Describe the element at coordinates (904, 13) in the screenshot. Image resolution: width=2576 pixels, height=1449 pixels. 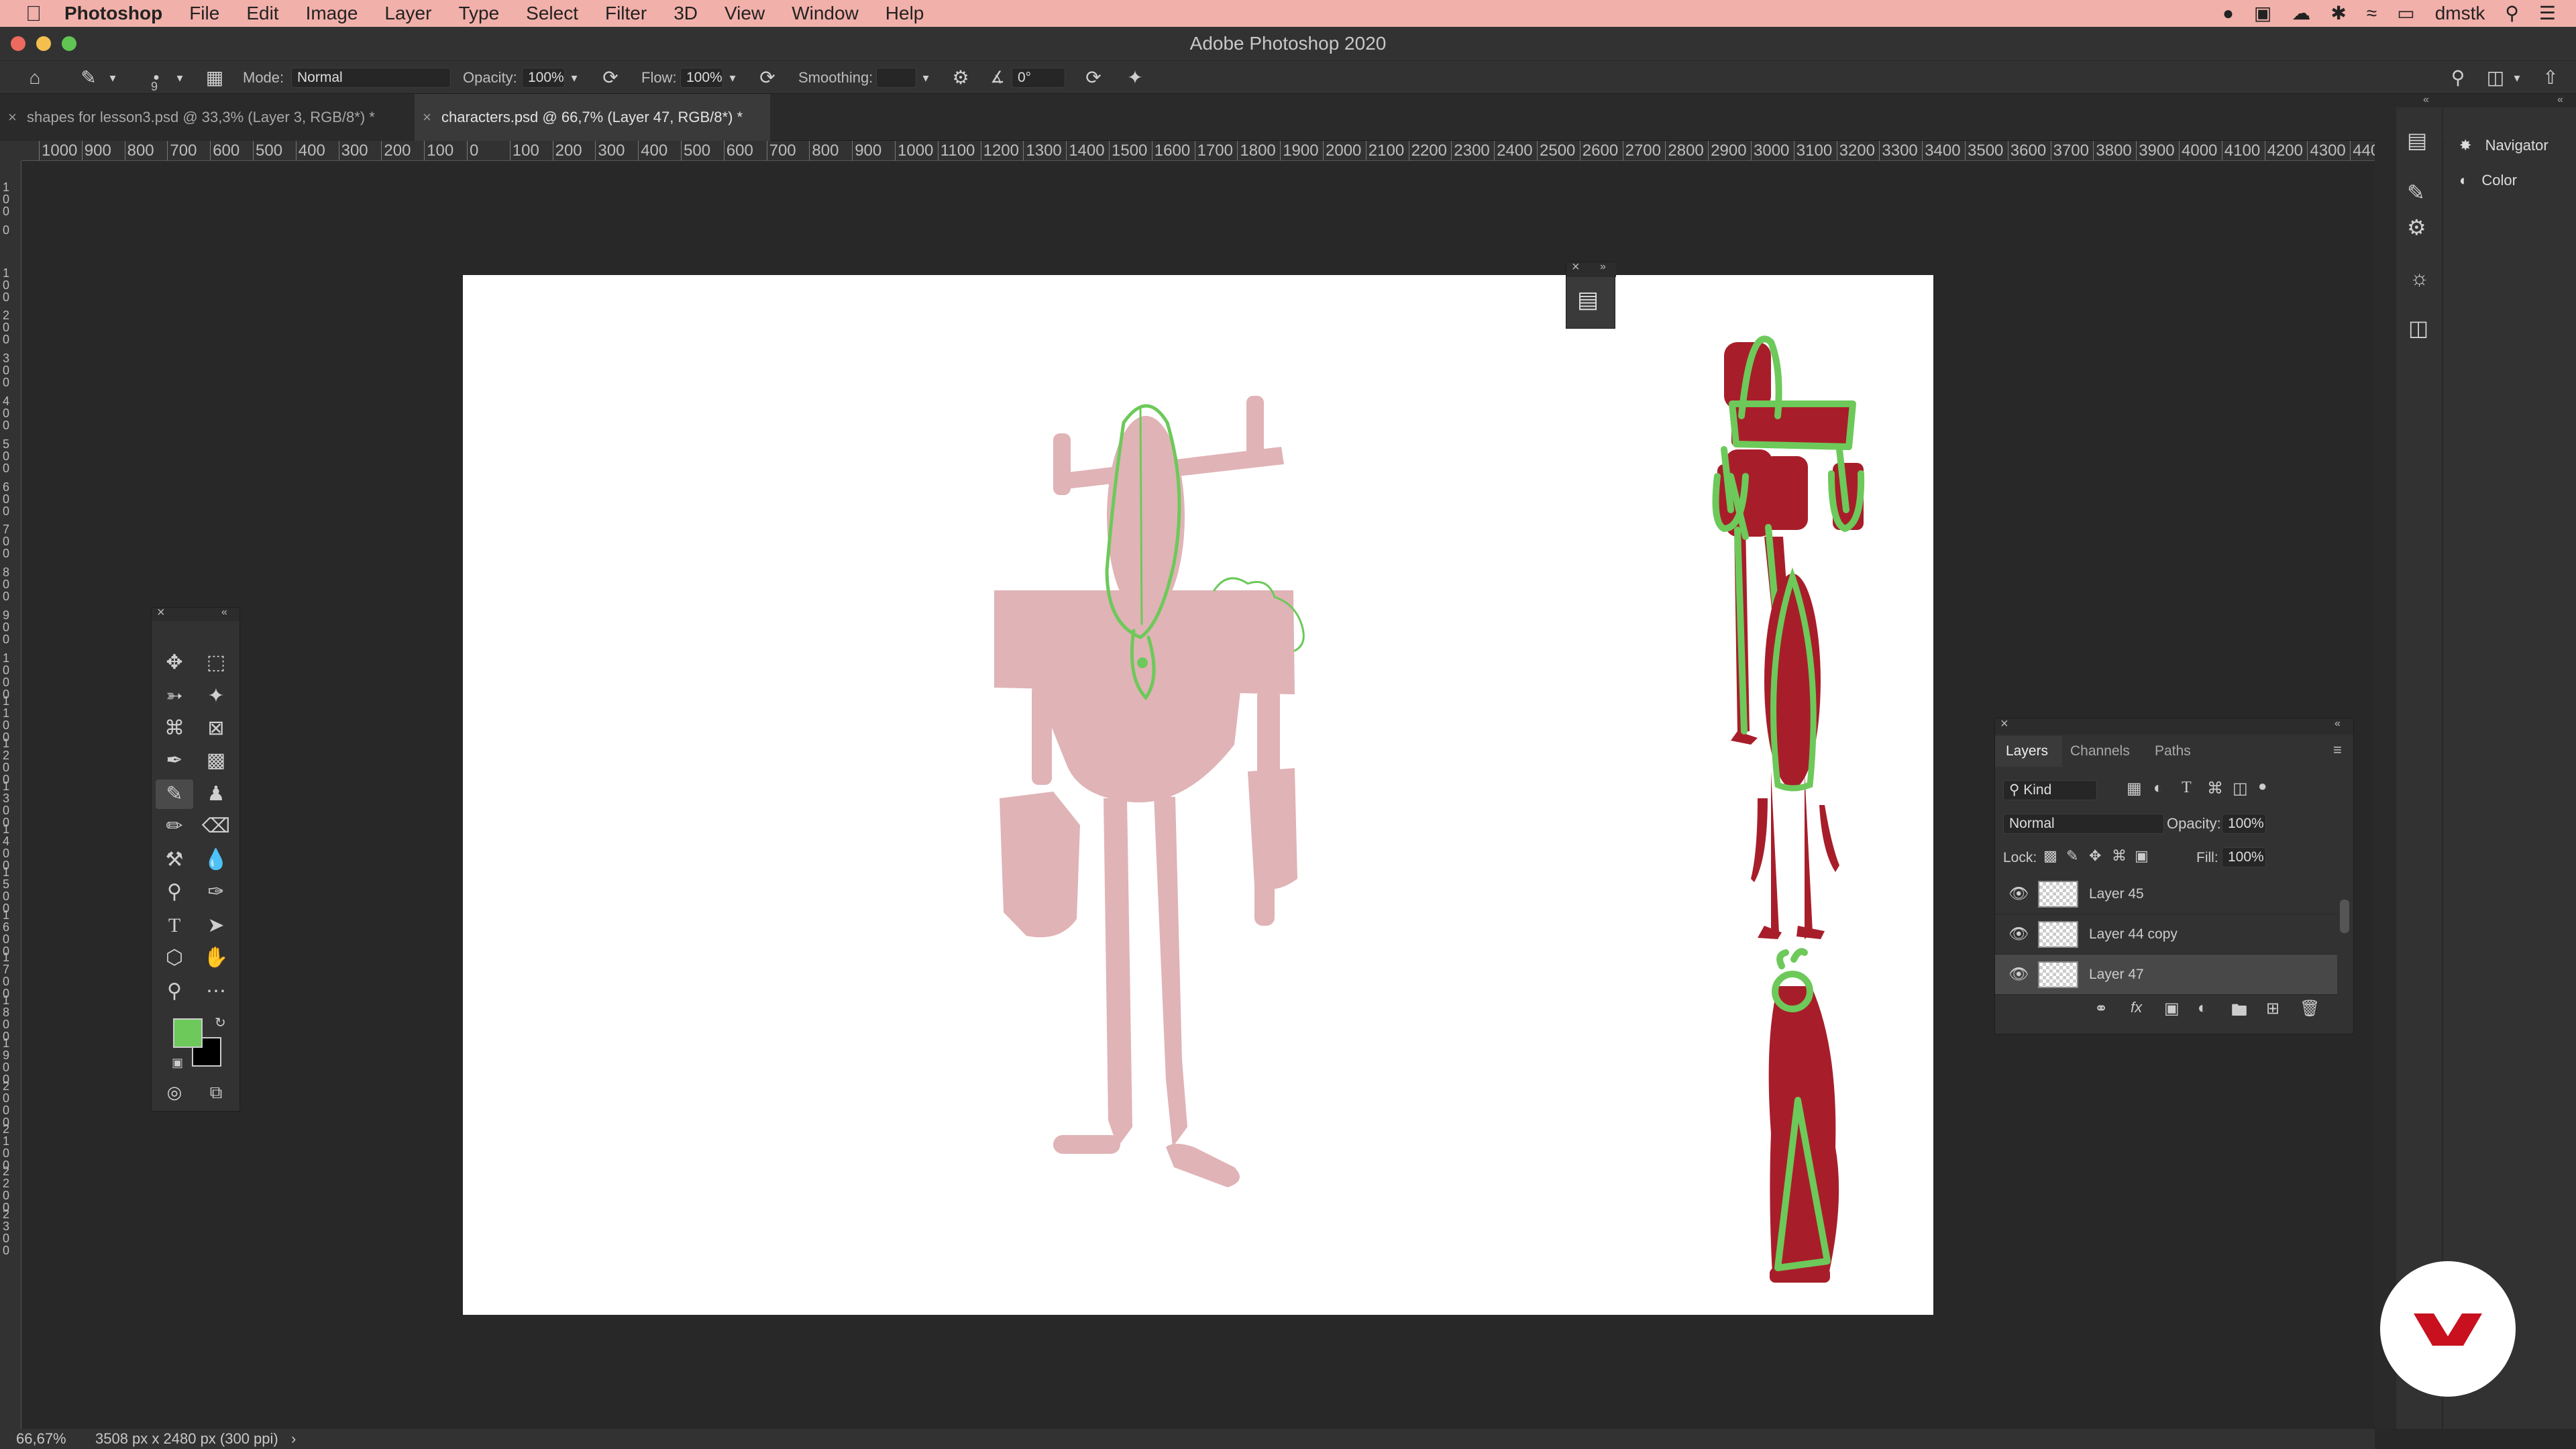
I see `menu-help: Help` at that location.